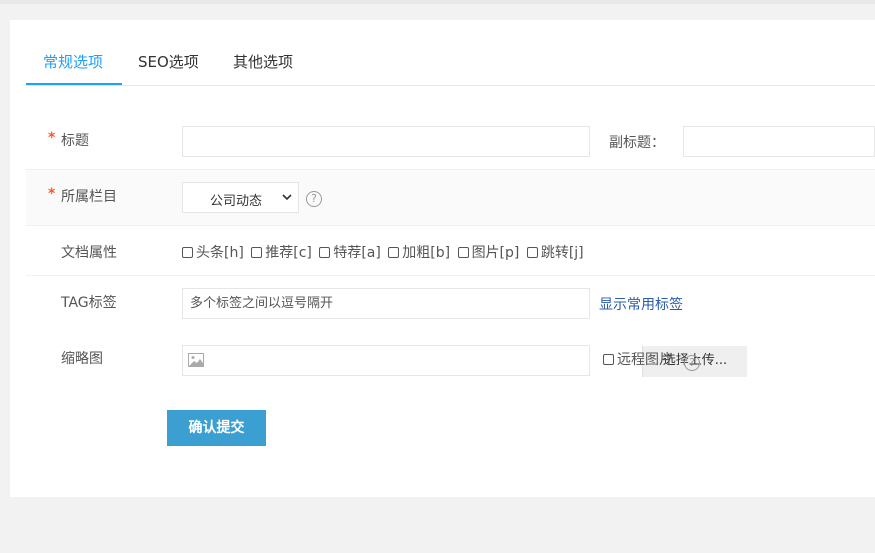 Image resolution: width=875 pixels, height=553 pixels. What do you see at coordinates (263, 61) in the screenshot?
I see `tab-other: 其他选项` at bounding box center [263, 61].